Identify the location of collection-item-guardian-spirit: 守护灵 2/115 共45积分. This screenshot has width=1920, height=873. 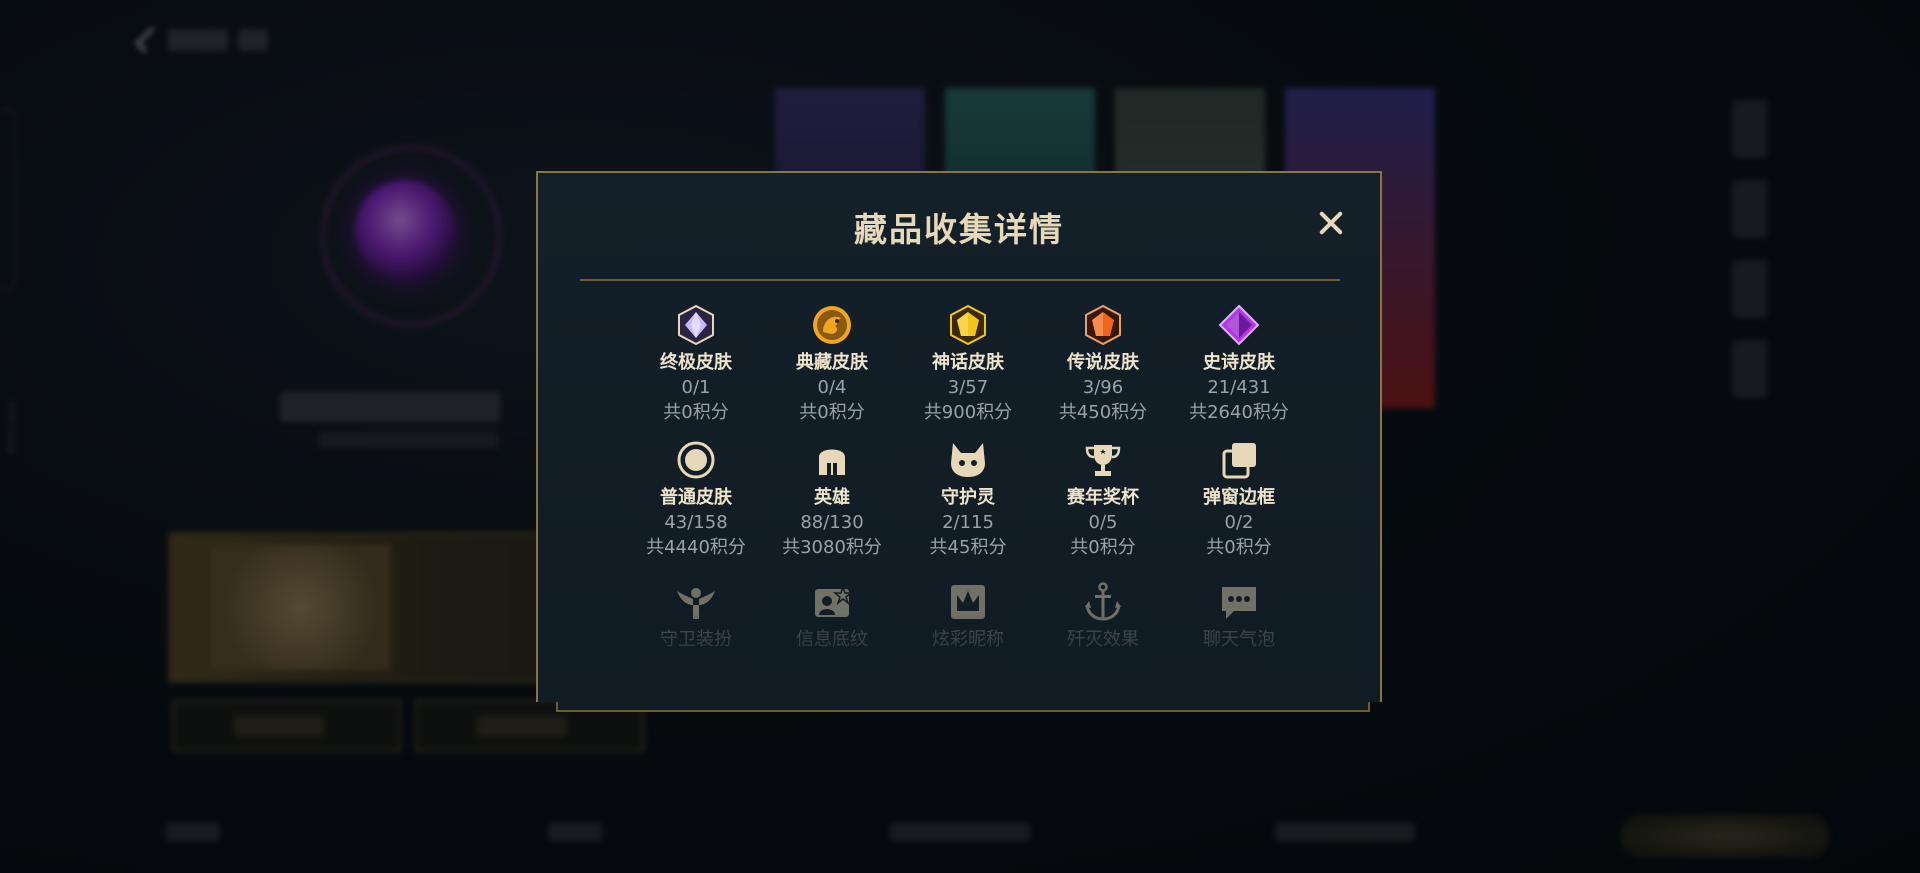
(968, 499).